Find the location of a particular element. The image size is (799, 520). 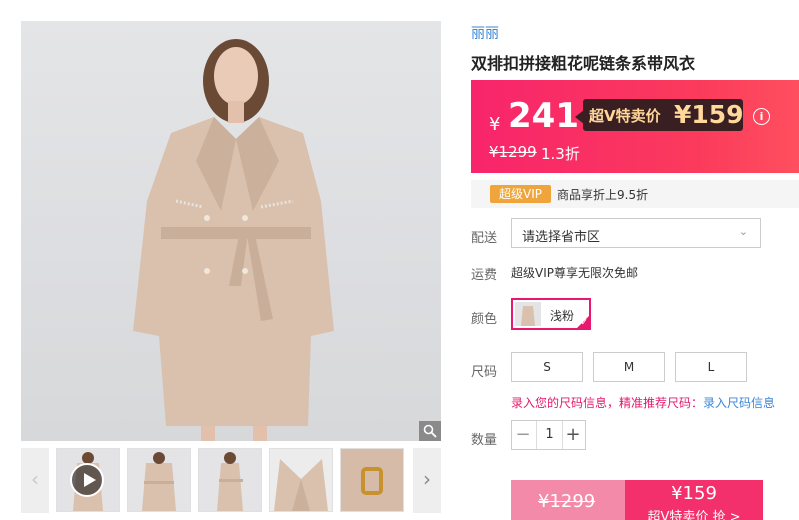

magnifier-icon is located at coordinates (430, 431).